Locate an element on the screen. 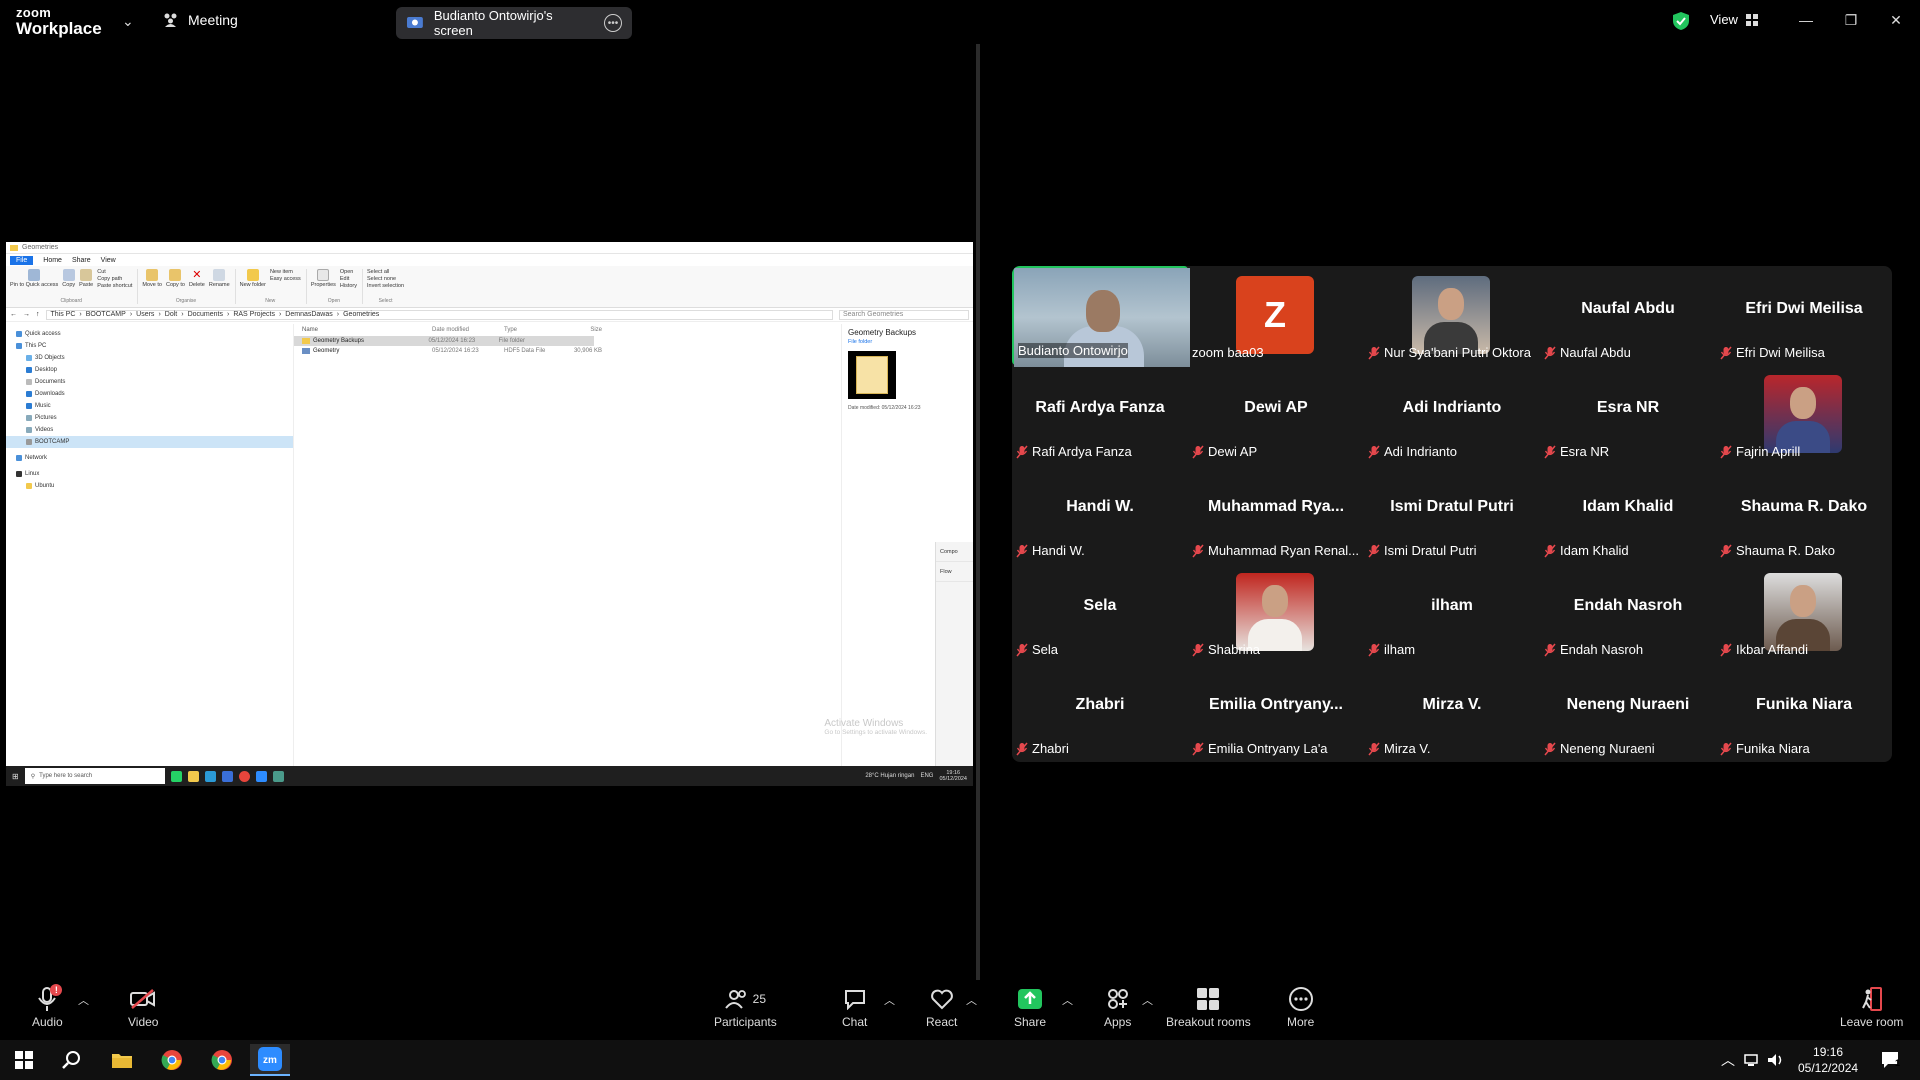 The image size is (1920, 1080). participant-tile: Funika Niara Funika Niara is located at coordinates (1804, 711).